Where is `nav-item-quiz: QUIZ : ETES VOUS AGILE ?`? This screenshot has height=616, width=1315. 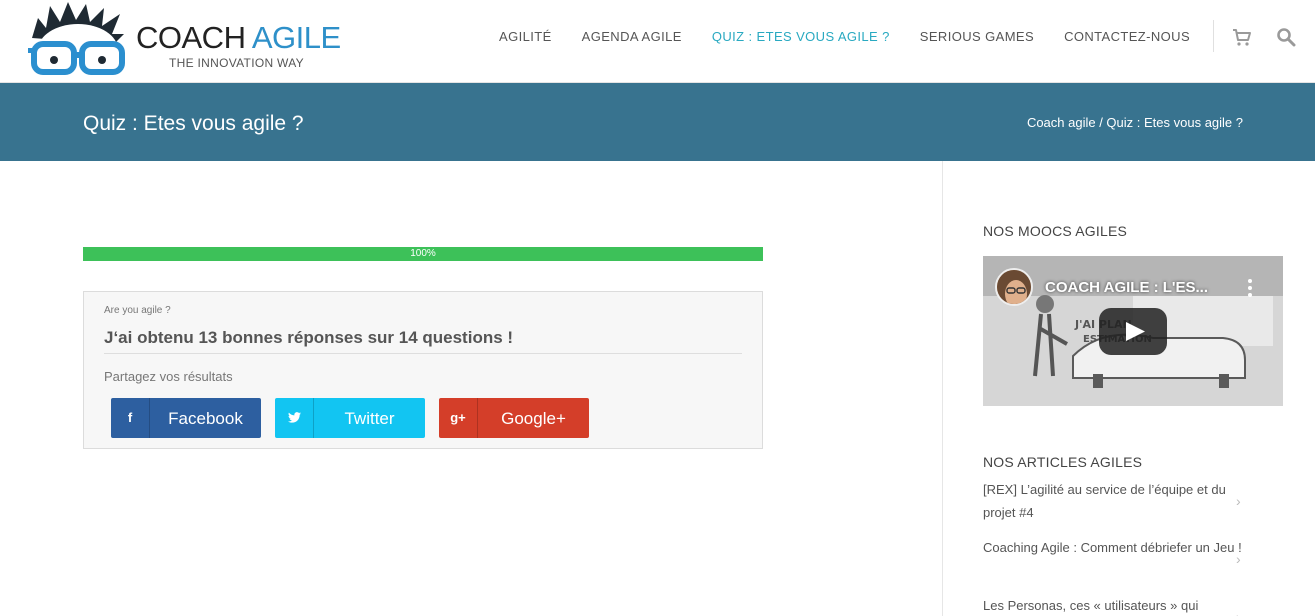 nav-item-quiz: QUIZ : ETES VOUS AGILE ? is located at coordinates (801, 37).